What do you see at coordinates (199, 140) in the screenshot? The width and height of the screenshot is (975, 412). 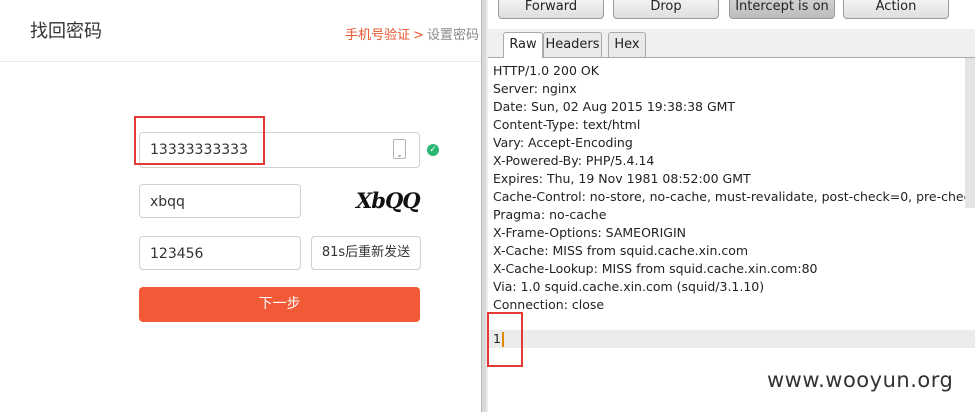 I see `phone-highlight-box` at bounding box center [199, 140].